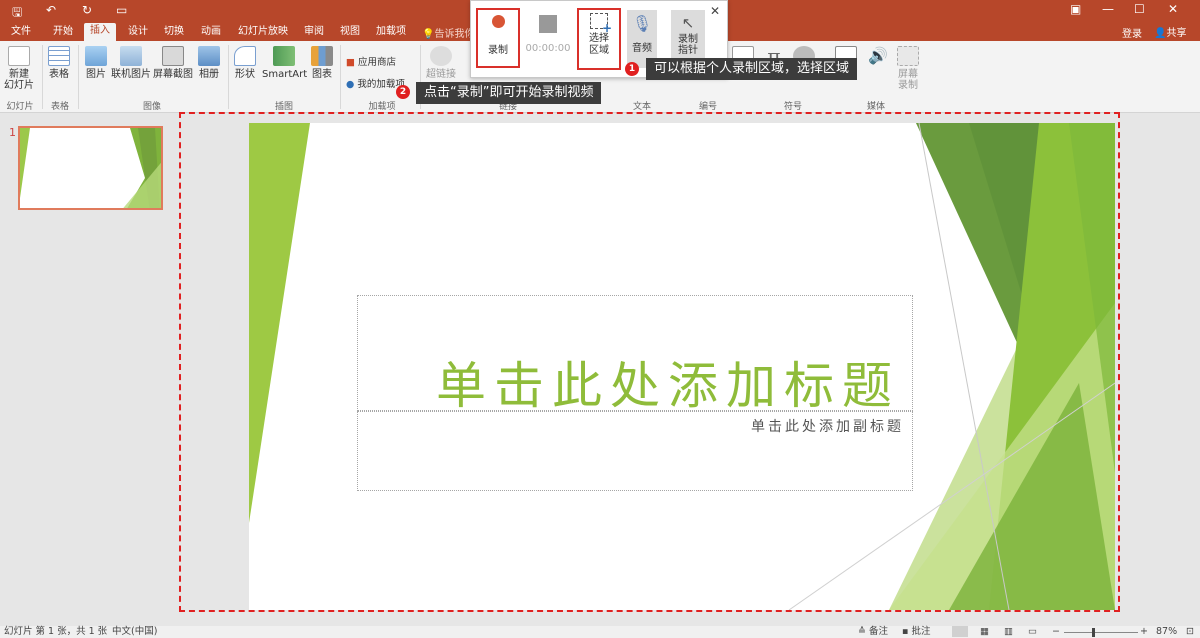 This screenshot has width=1200, height=638. I want to click on group-numbering-label: 编号, so click(707, 107).